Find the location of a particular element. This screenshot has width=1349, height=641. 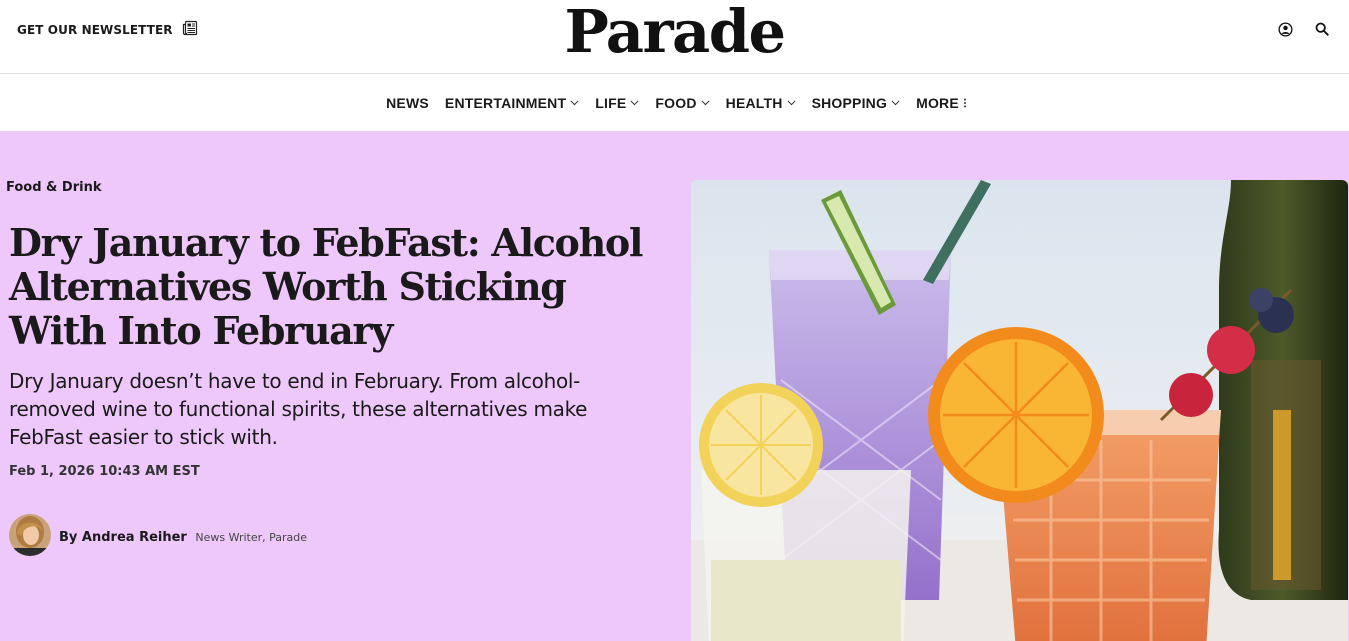

nav-item-label: FOOD is located at coordinates (676, 102).